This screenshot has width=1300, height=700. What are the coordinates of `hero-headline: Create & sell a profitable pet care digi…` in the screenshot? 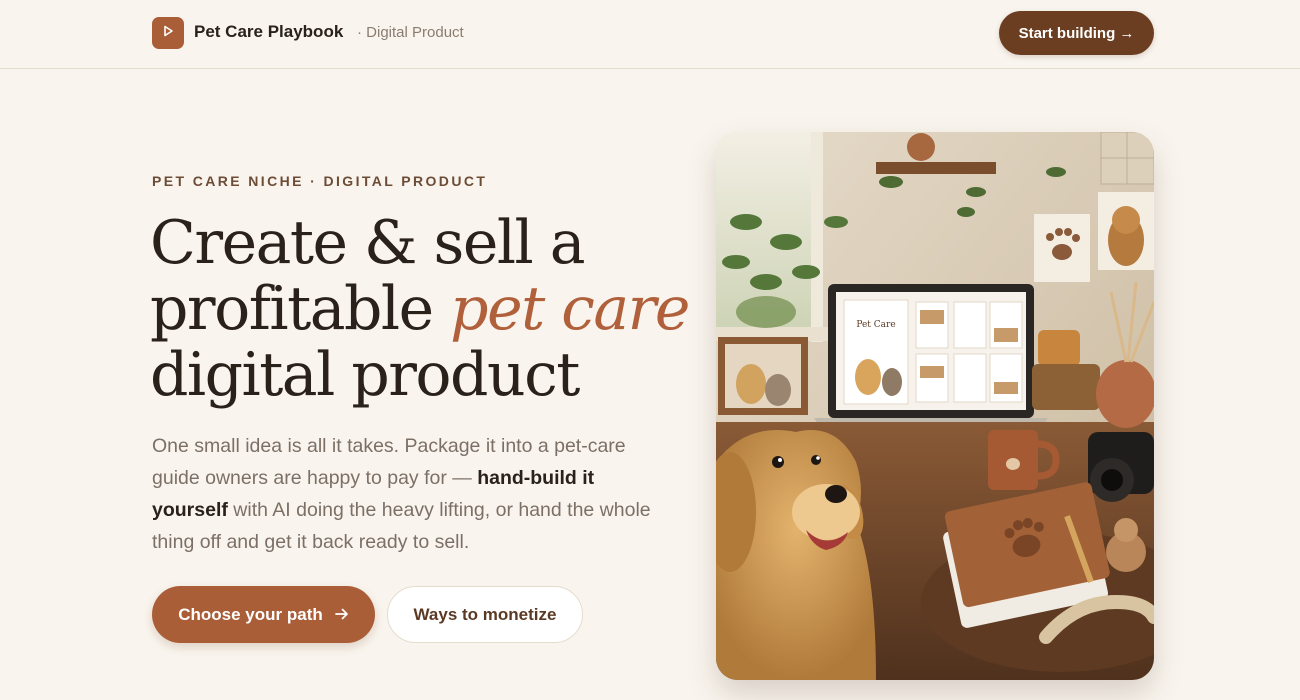 It's located at (430, 309).